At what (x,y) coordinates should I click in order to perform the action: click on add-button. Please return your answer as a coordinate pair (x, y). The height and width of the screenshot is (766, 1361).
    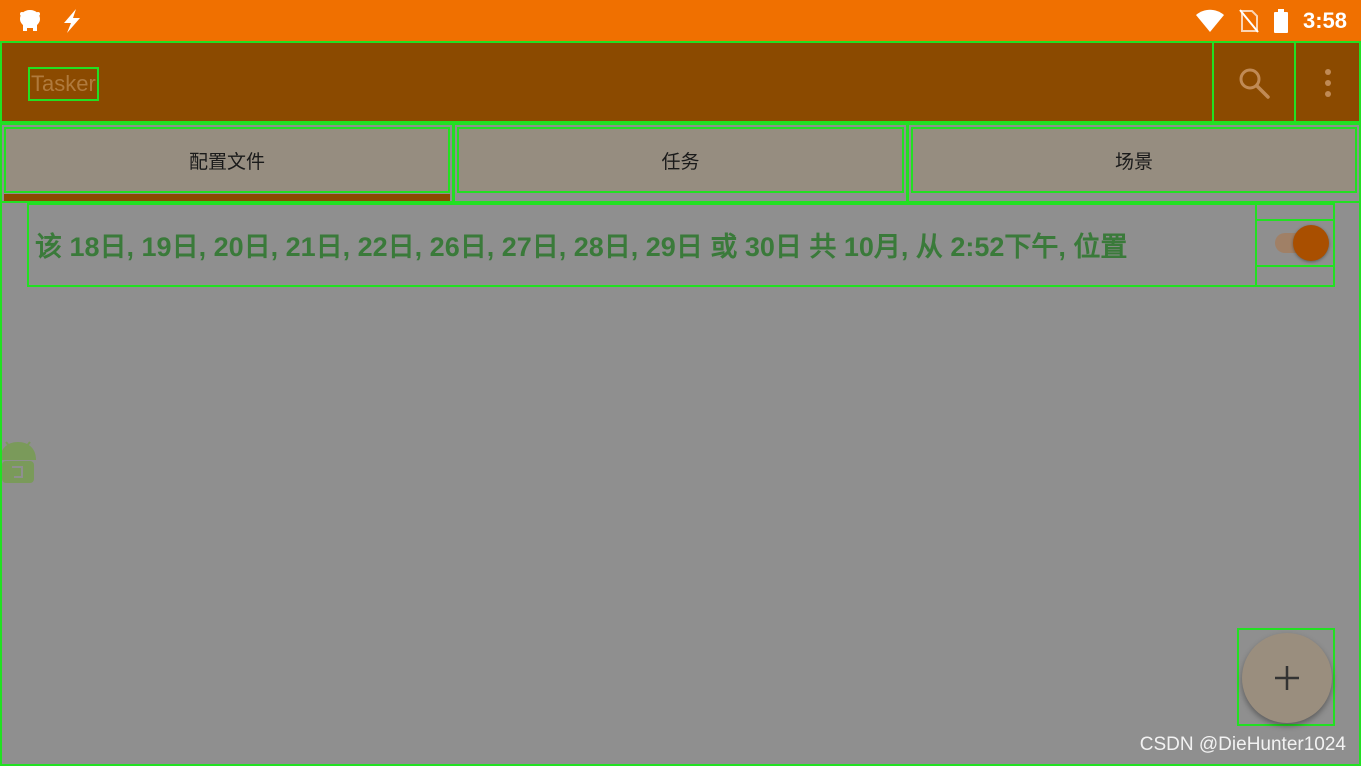
    Looking at the image, I should click on (1287, 678).